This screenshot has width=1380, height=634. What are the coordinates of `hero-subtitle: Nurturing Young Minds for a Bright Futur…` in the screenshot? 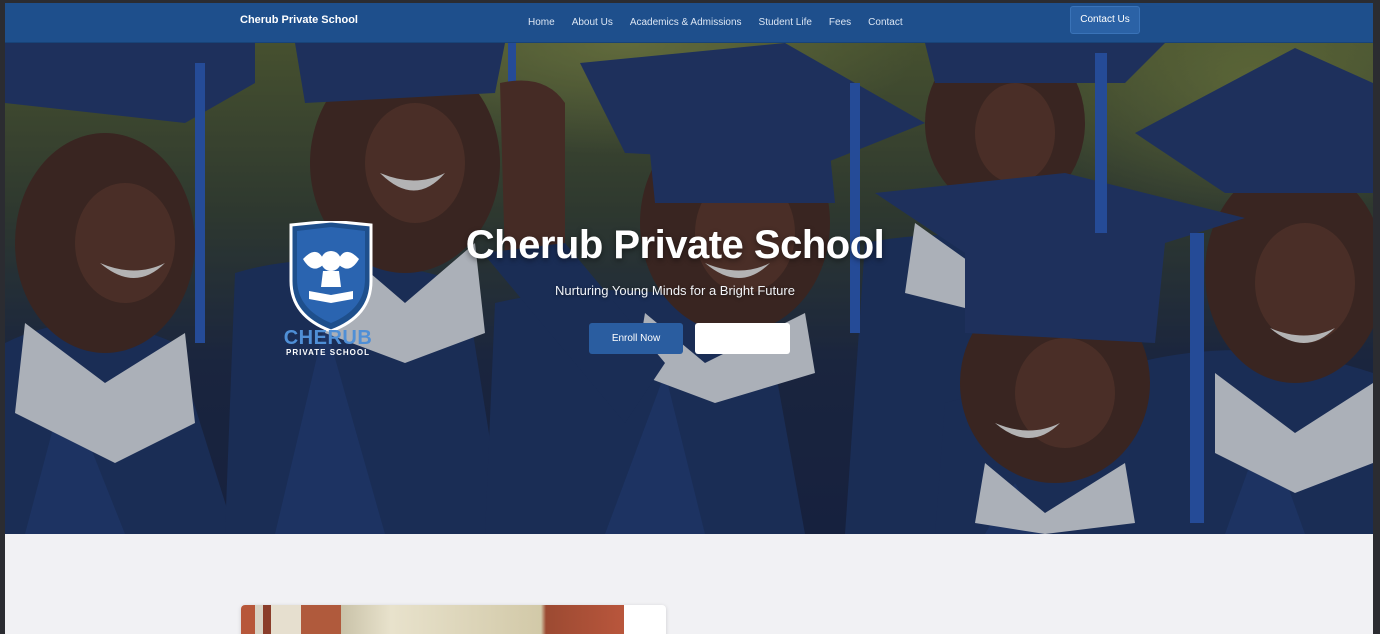 It's located at (675, 290).